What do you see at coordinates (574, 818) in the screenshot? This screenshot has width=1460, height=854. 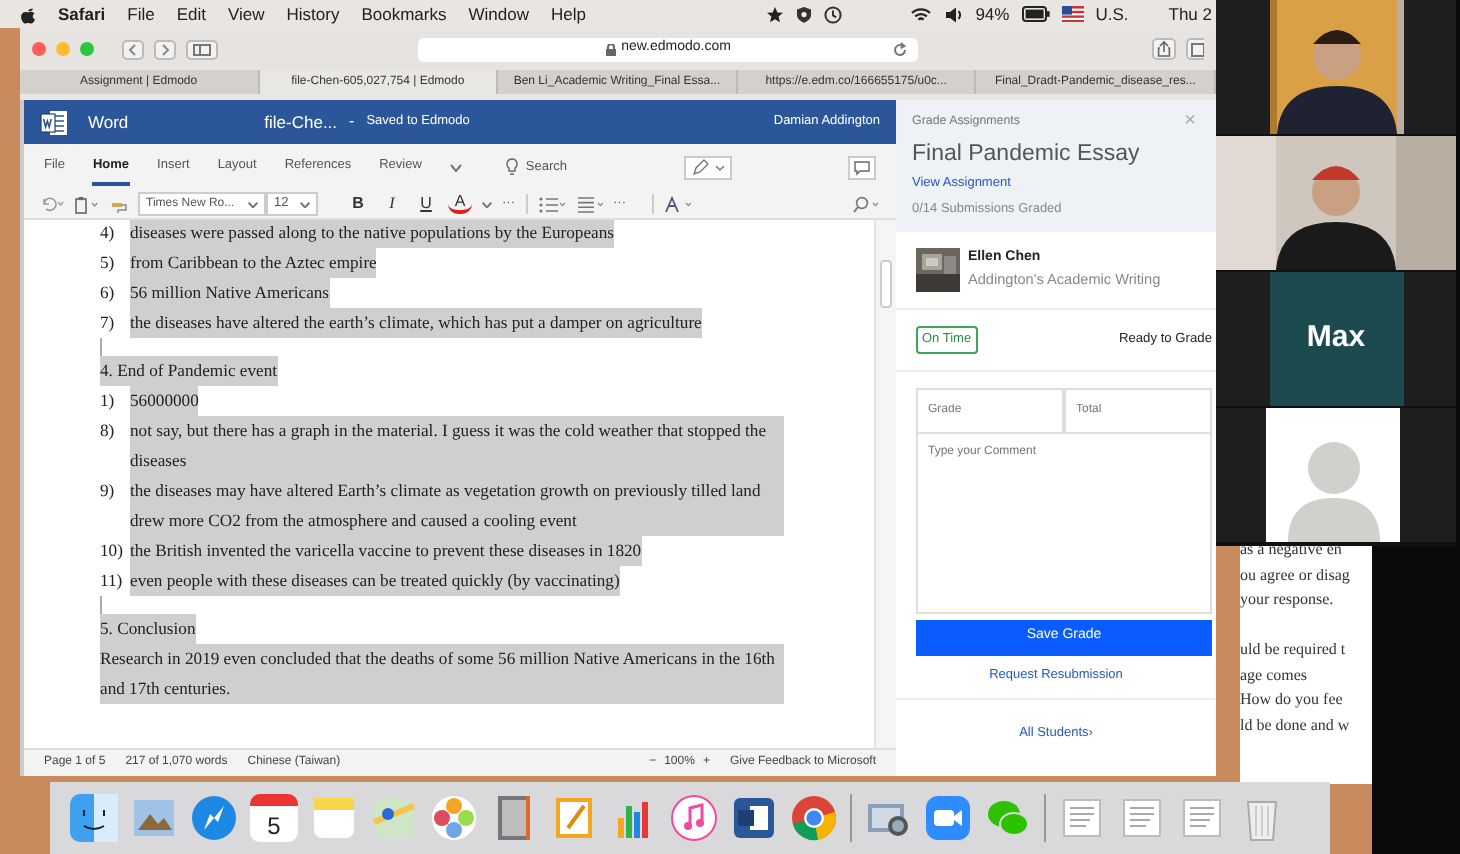 I see `pen-paper-icon` at bounding box center [574, 818].